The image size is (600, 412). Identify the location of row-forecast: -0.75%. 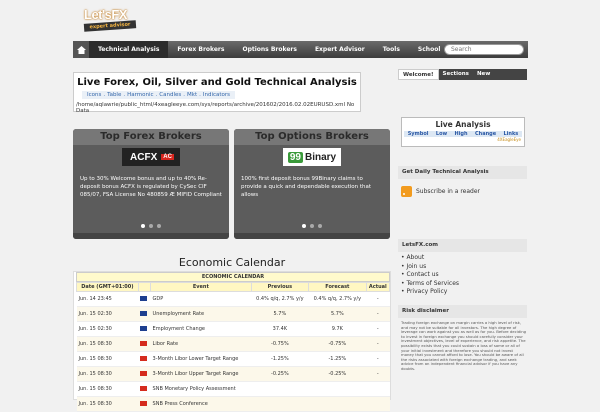
(337, 344).